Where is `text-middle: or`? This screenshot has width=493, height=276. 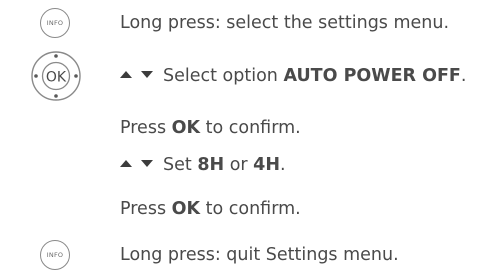 text-middle: or is located at coordinates (239, 165).